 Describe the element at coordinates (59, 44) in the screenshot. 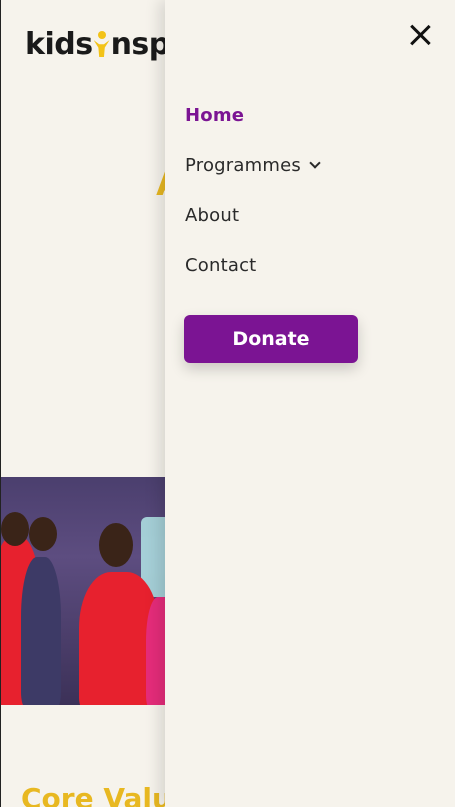

I see `logo-text-left: kids` at that location.